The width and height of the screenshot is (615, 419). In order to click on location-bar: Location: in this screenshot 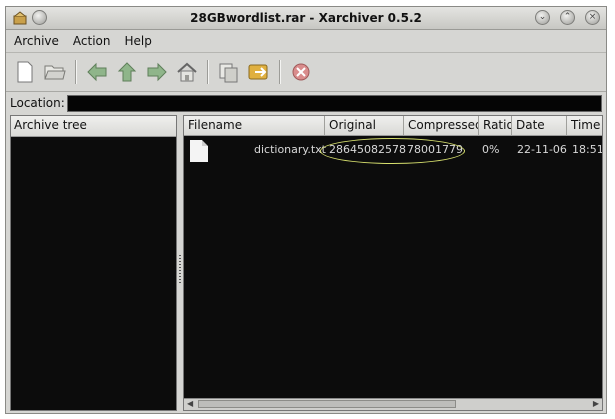, I will do `click(306, 103)`.